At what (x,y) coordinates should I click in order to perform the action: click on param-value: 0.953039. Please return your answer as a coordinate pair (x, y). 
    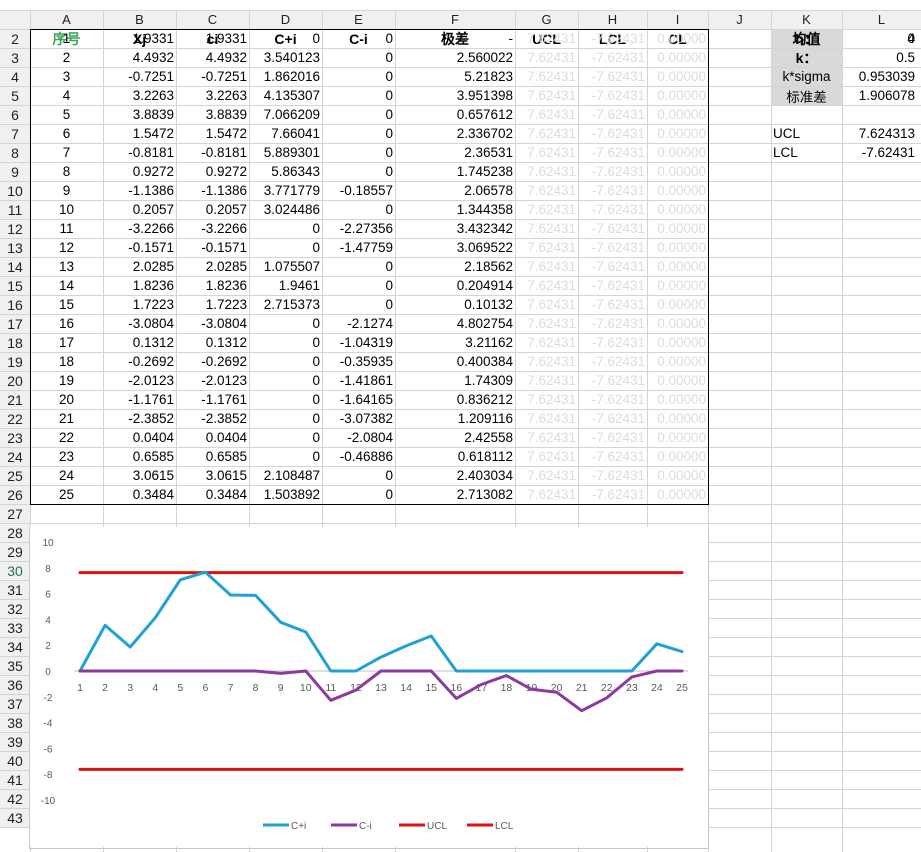
    Looking at the image, I should click on (879, 76).